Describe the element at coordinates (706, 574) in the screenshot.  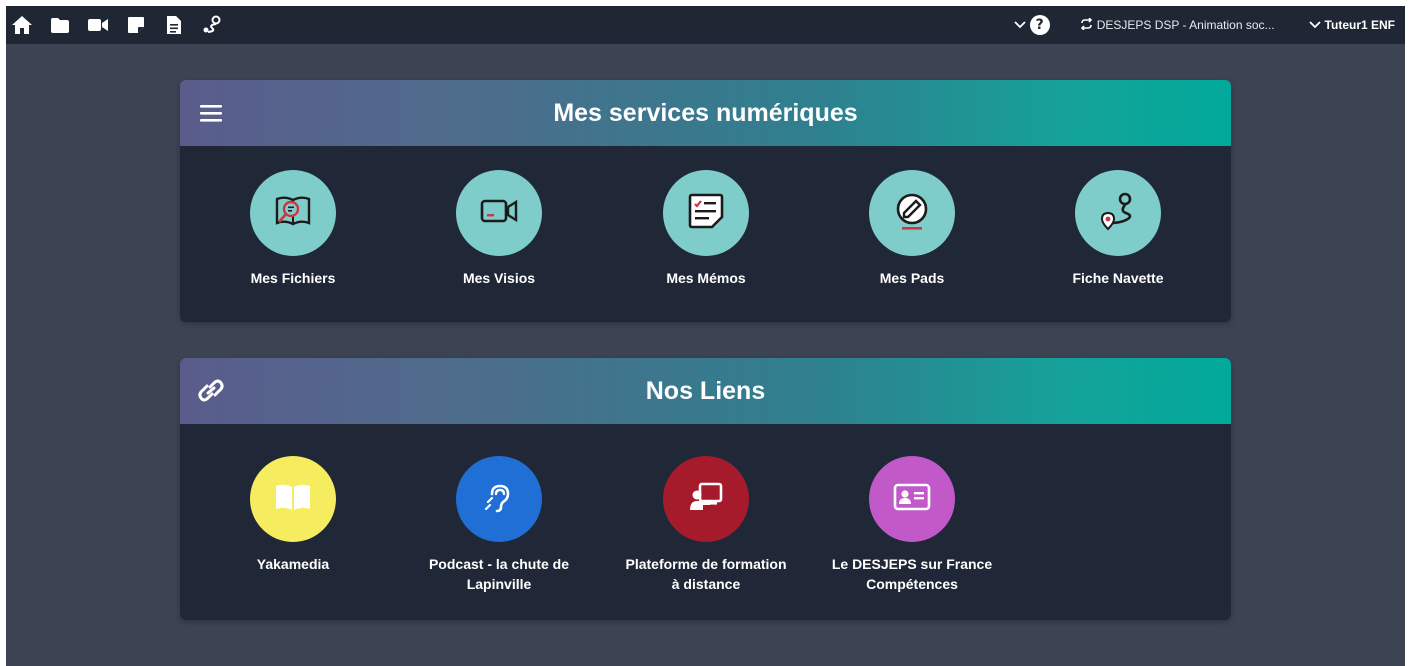
I see `link-label: Plateforme de formation à distance` at that location.